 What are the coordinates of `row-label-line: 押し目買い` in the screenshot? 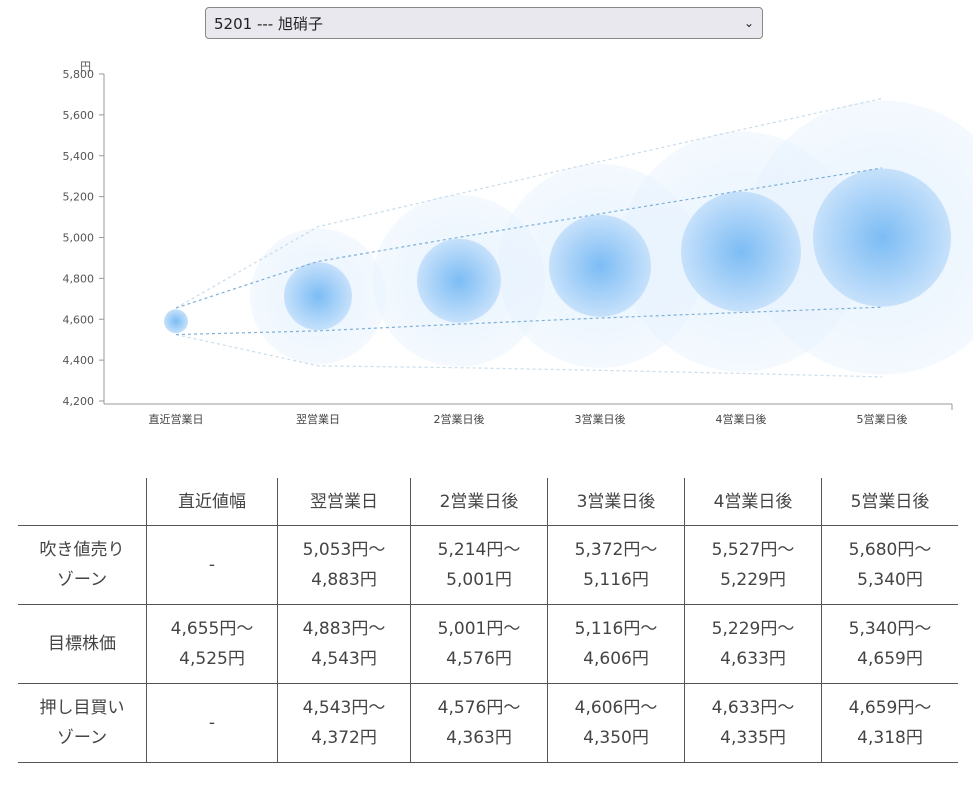 It's located at (82, 708).